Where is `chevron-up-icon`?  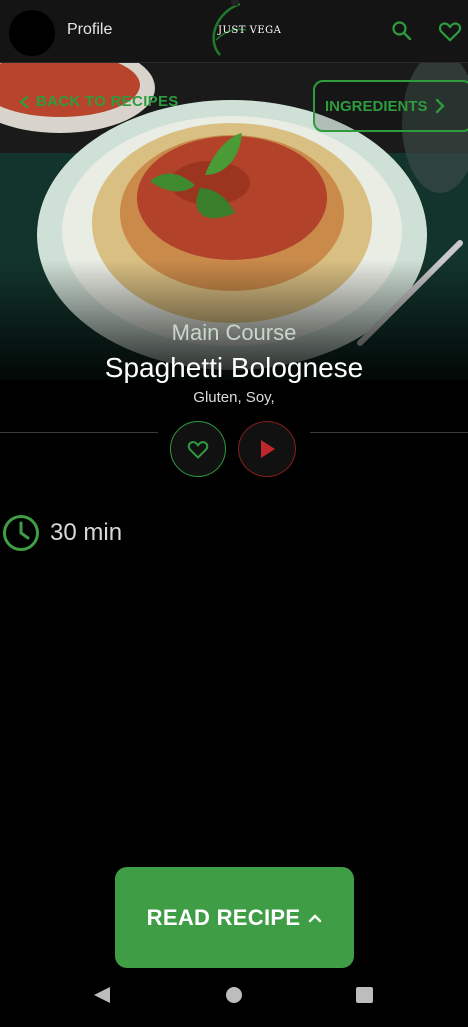 chevron-up-icon is located at coordinates (315, 917).